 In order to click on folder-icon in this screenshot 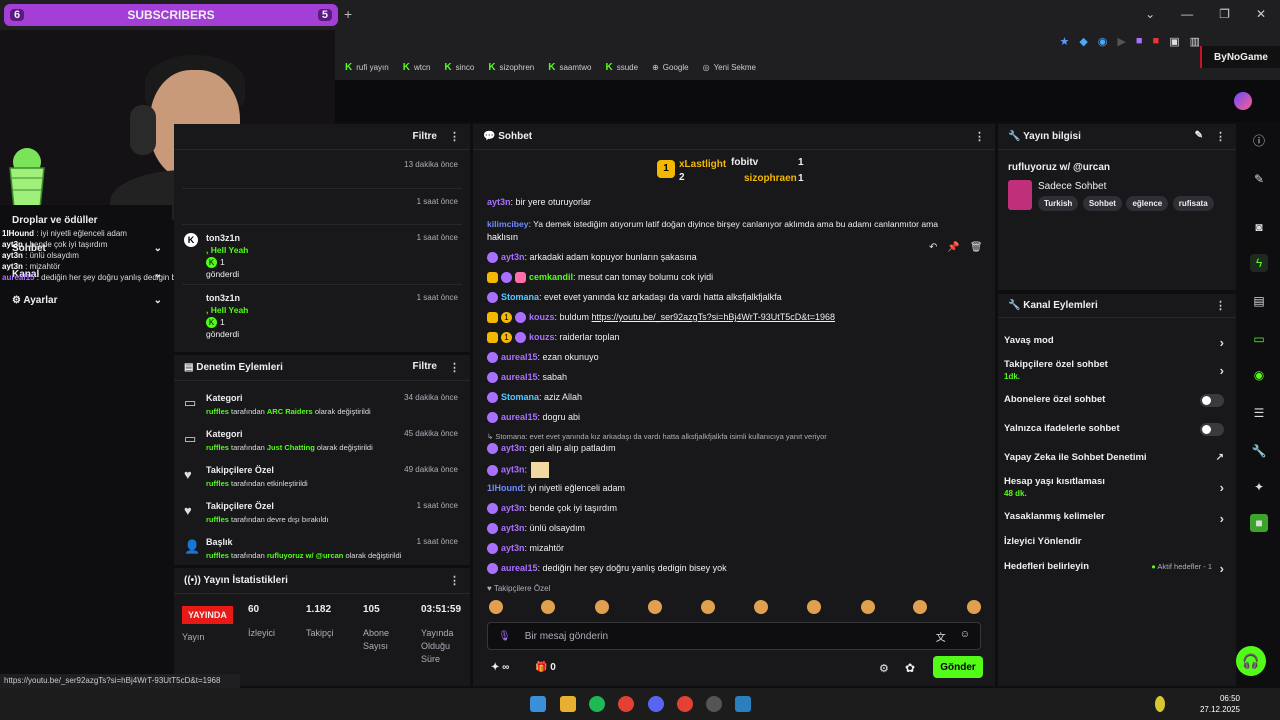, I will do `click(568, 704)`.